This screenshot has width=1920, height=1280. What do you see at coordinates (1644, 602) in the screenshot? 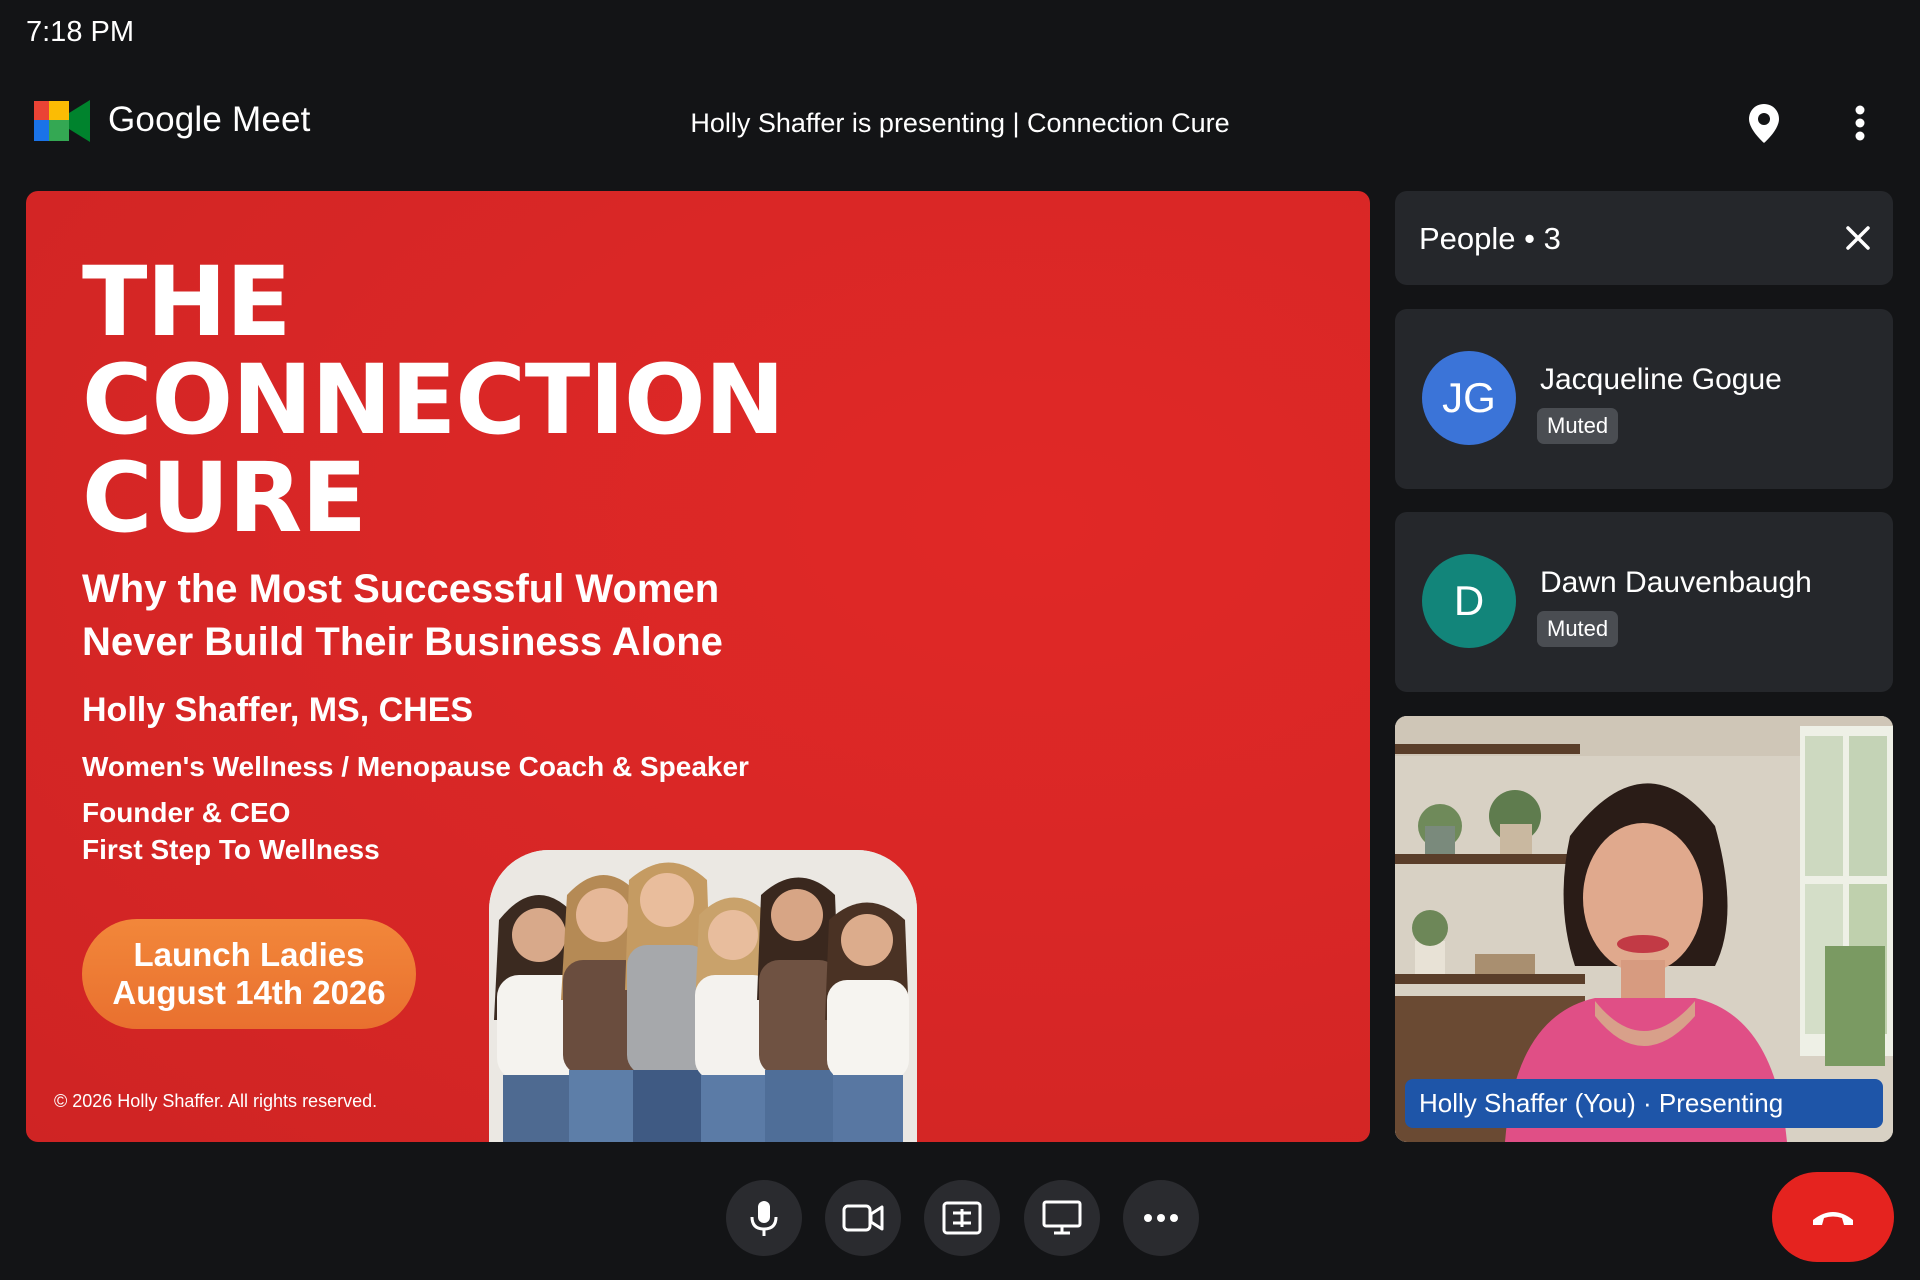
I see `participant-card: D Dawn Dauvenbaugh Muted` at bounding box center [1644, 602].